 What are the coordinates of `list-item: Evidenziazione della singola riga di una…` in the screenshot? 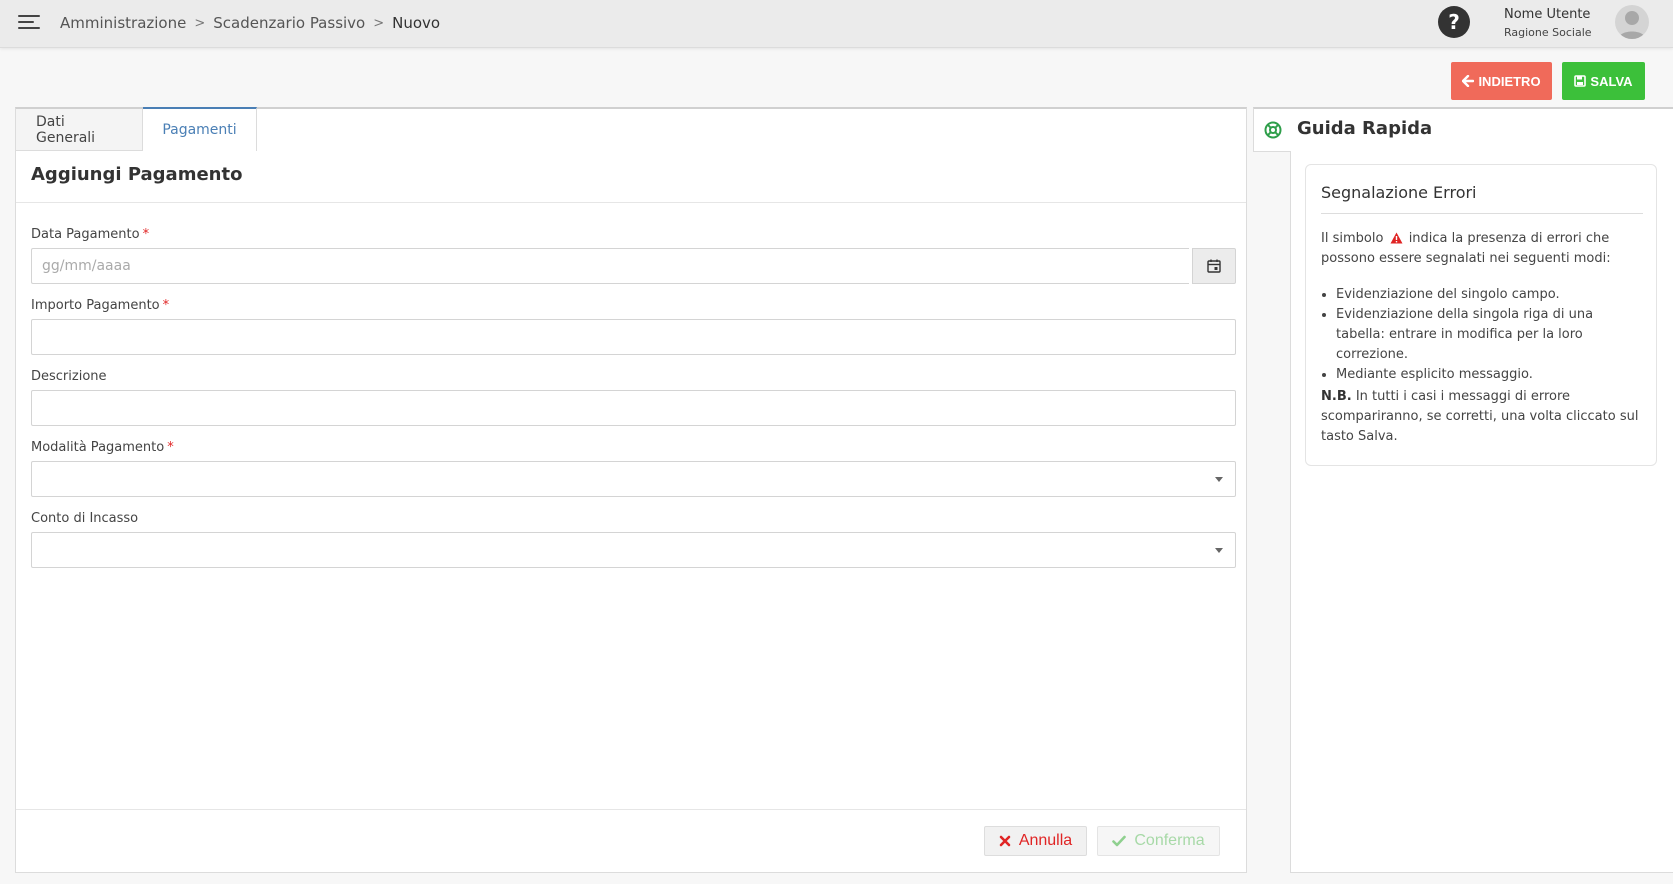 It's located at (1488, 335).